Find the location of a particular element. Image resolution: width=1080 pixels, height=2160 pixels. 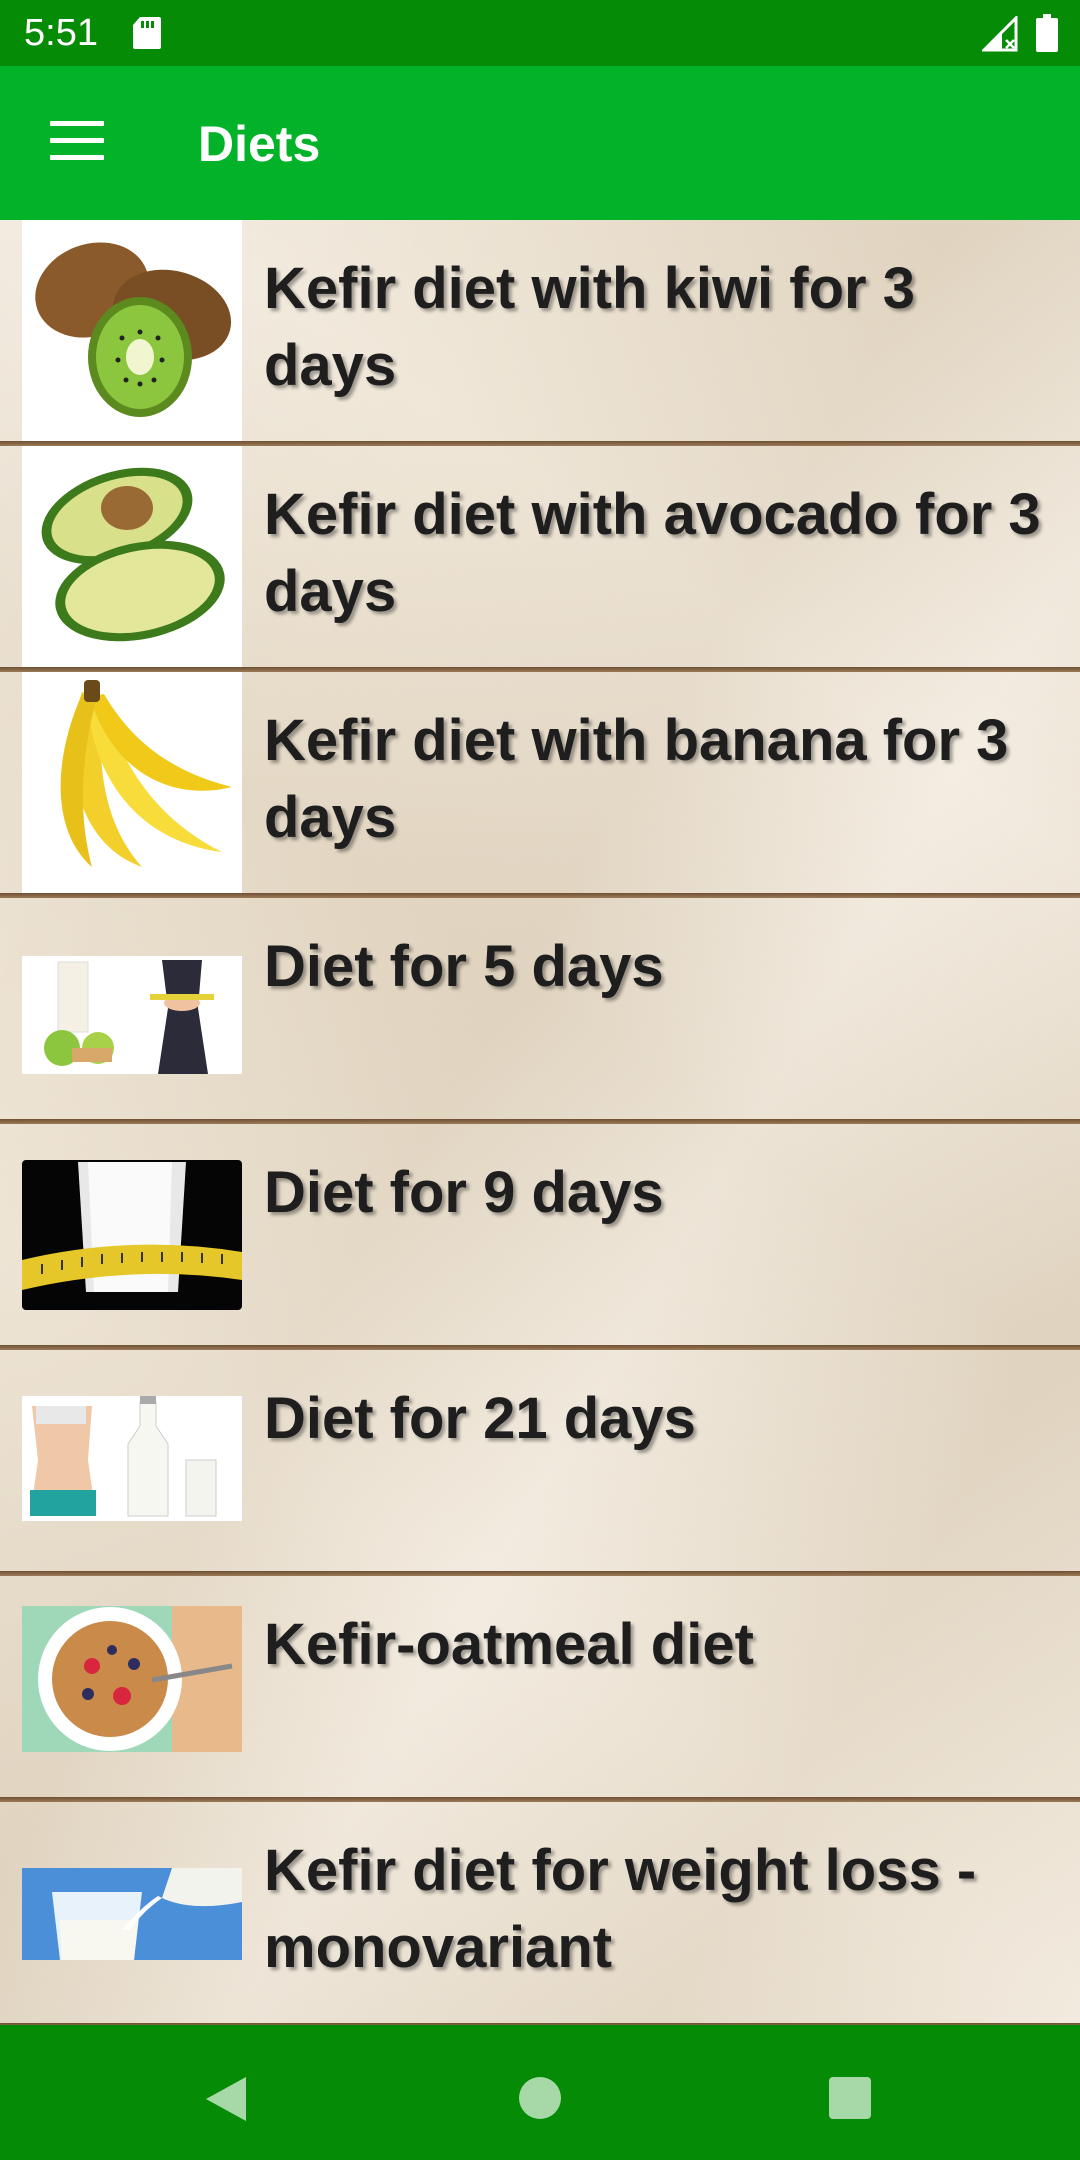

list-item-oatmeal: Kefir-oatmeal diet is located at coordinates (540, 1689).